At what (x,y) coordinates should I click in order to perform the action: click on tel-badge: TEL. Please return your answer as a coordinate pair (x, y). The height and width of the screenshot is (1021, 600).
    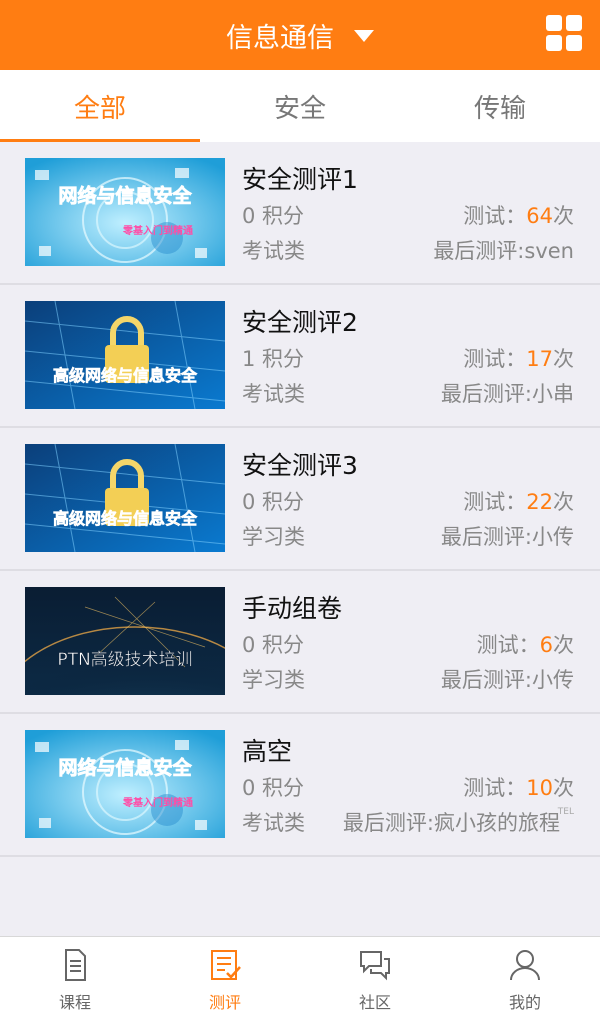
    Looking at the image, I should click on (565, 812).